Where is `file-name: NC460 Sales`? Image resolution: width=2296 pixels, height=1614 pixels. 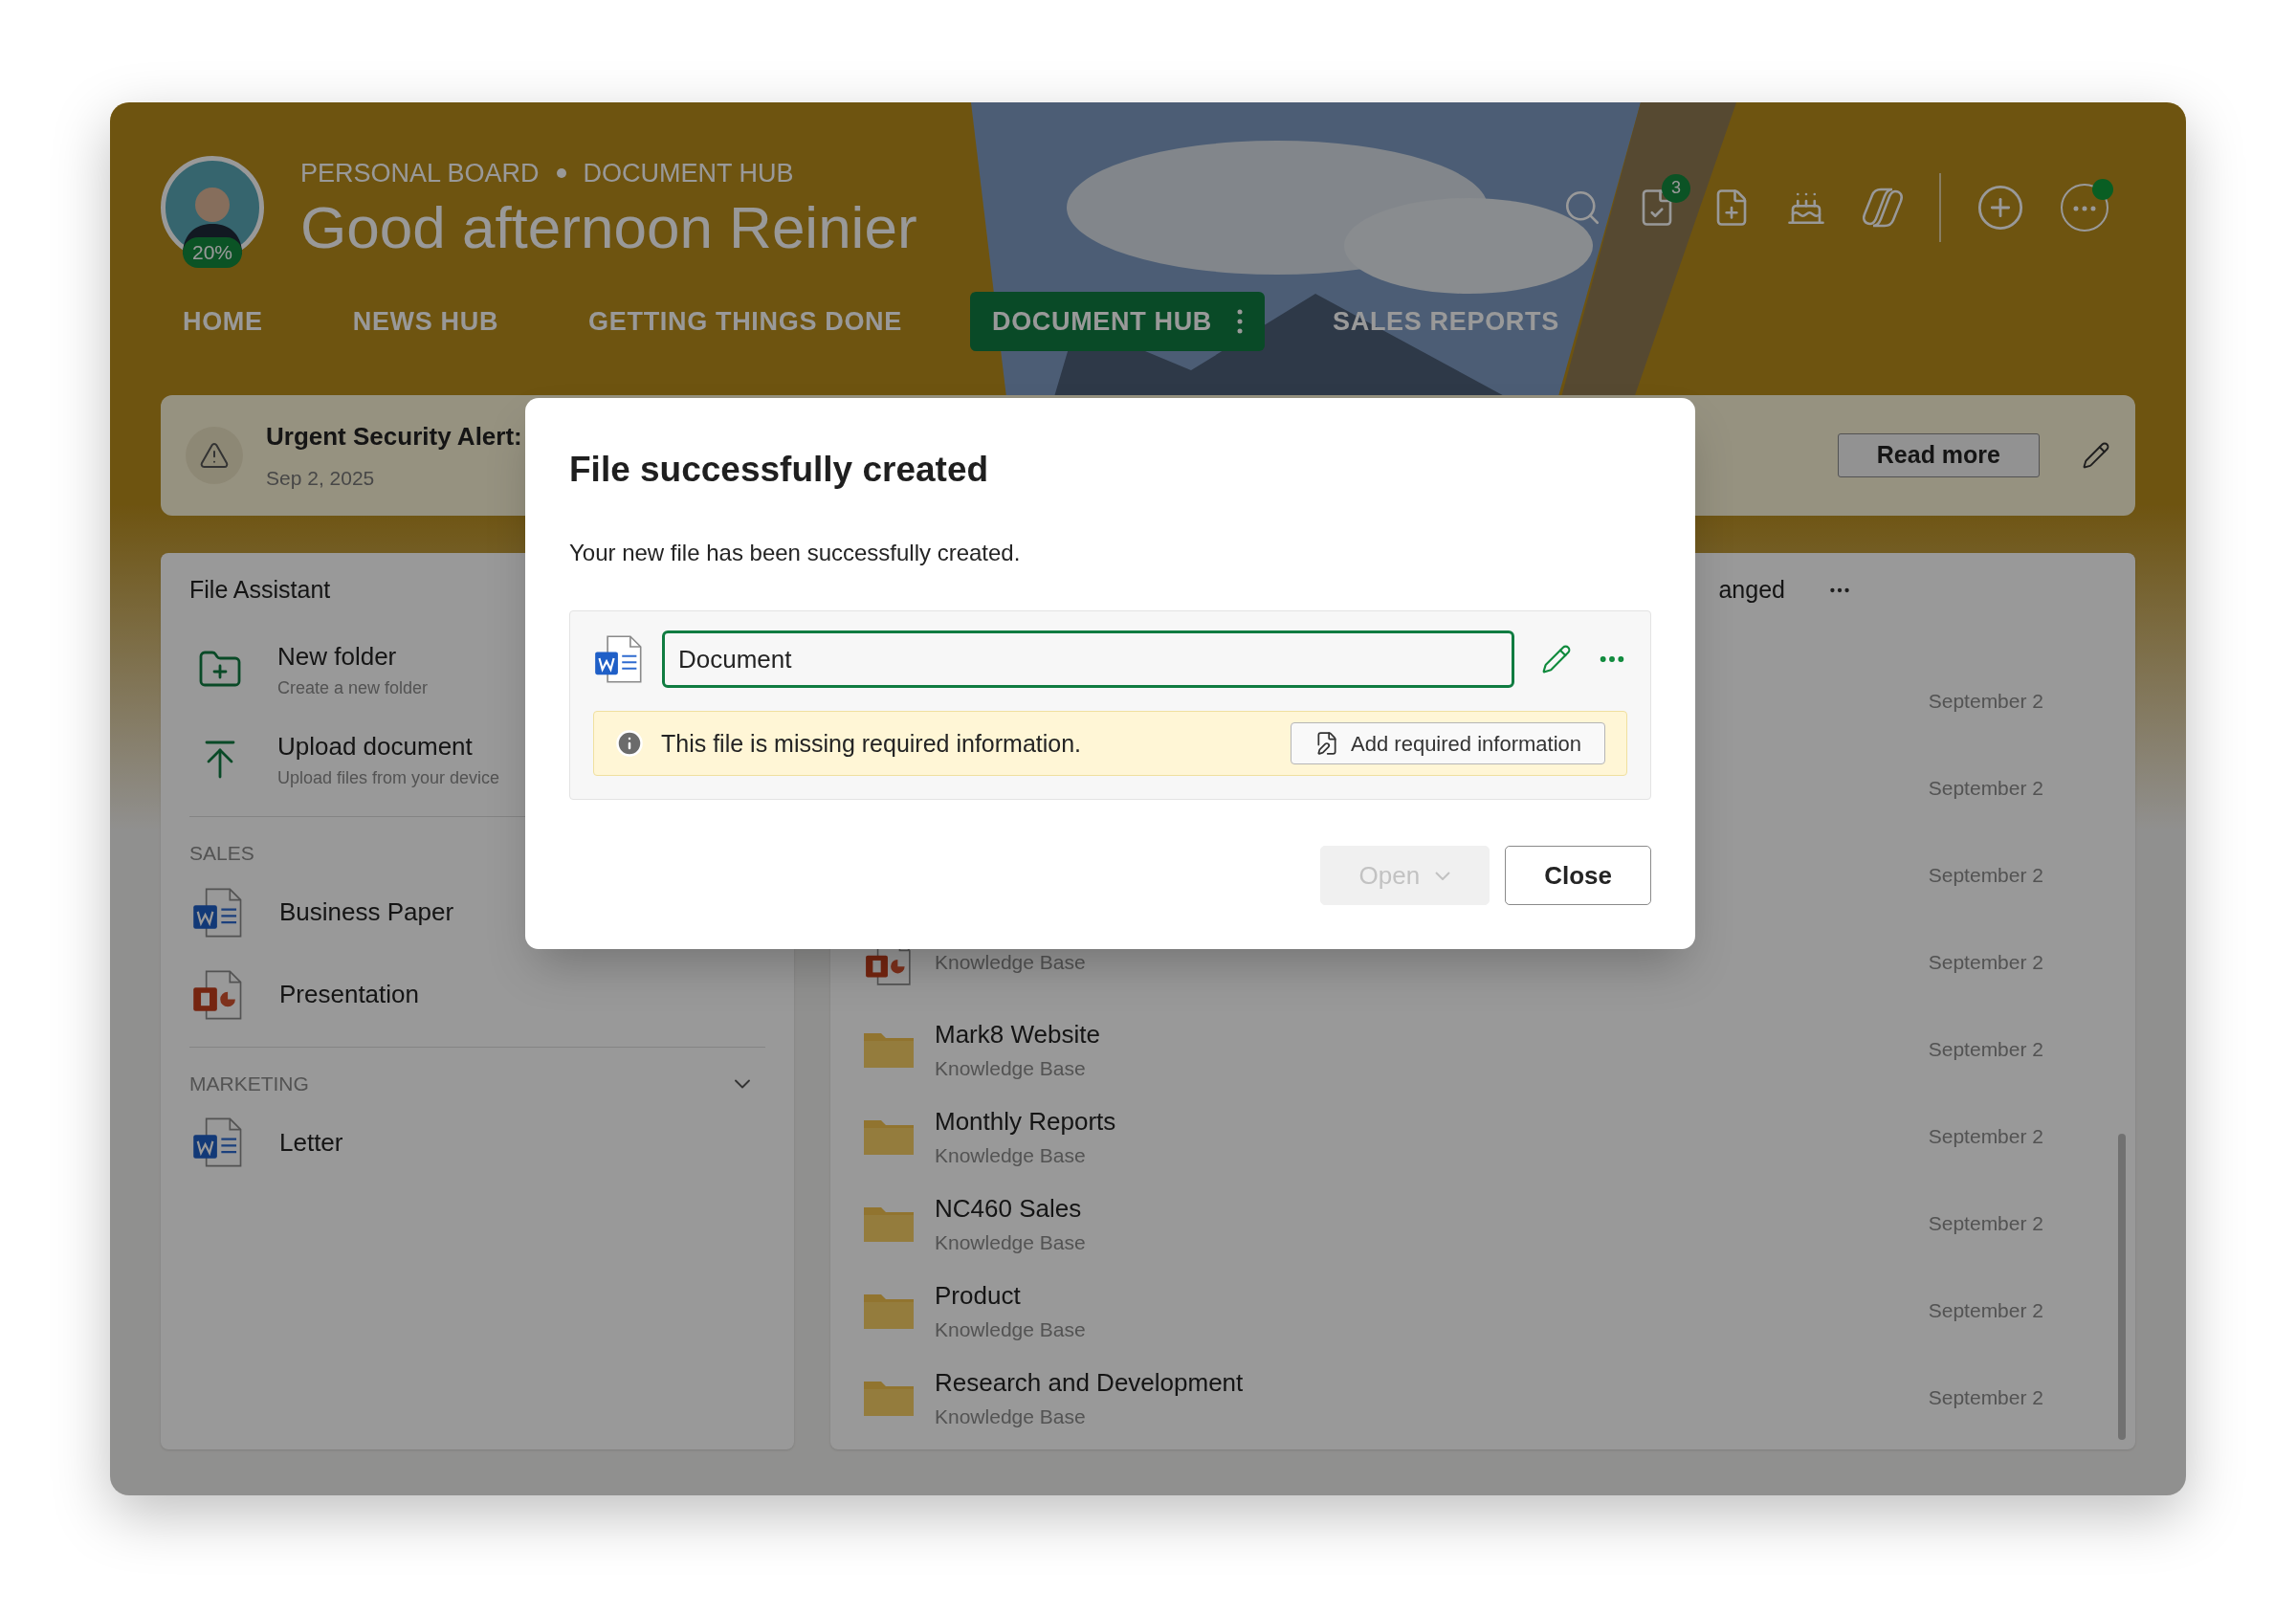
file-name: NC460 Sales is located at coordinates (1009, 1208).